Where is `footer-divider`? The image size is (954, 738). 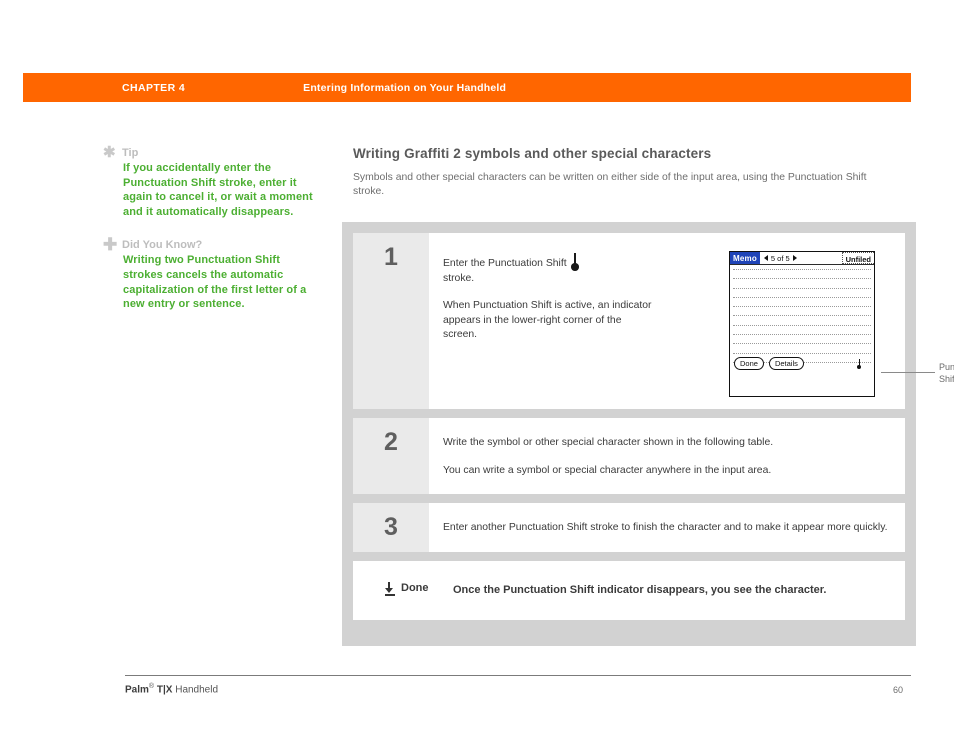 footer-divider is located at coordinates (518, 675).